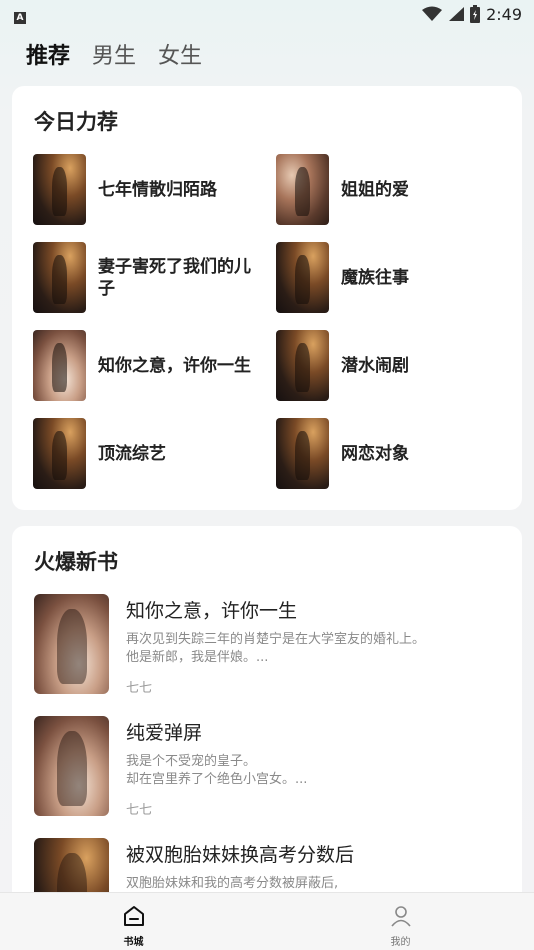 This screenshot has width=534, height=950. I want to click on nav-profile: 我的, so click(400, 921).